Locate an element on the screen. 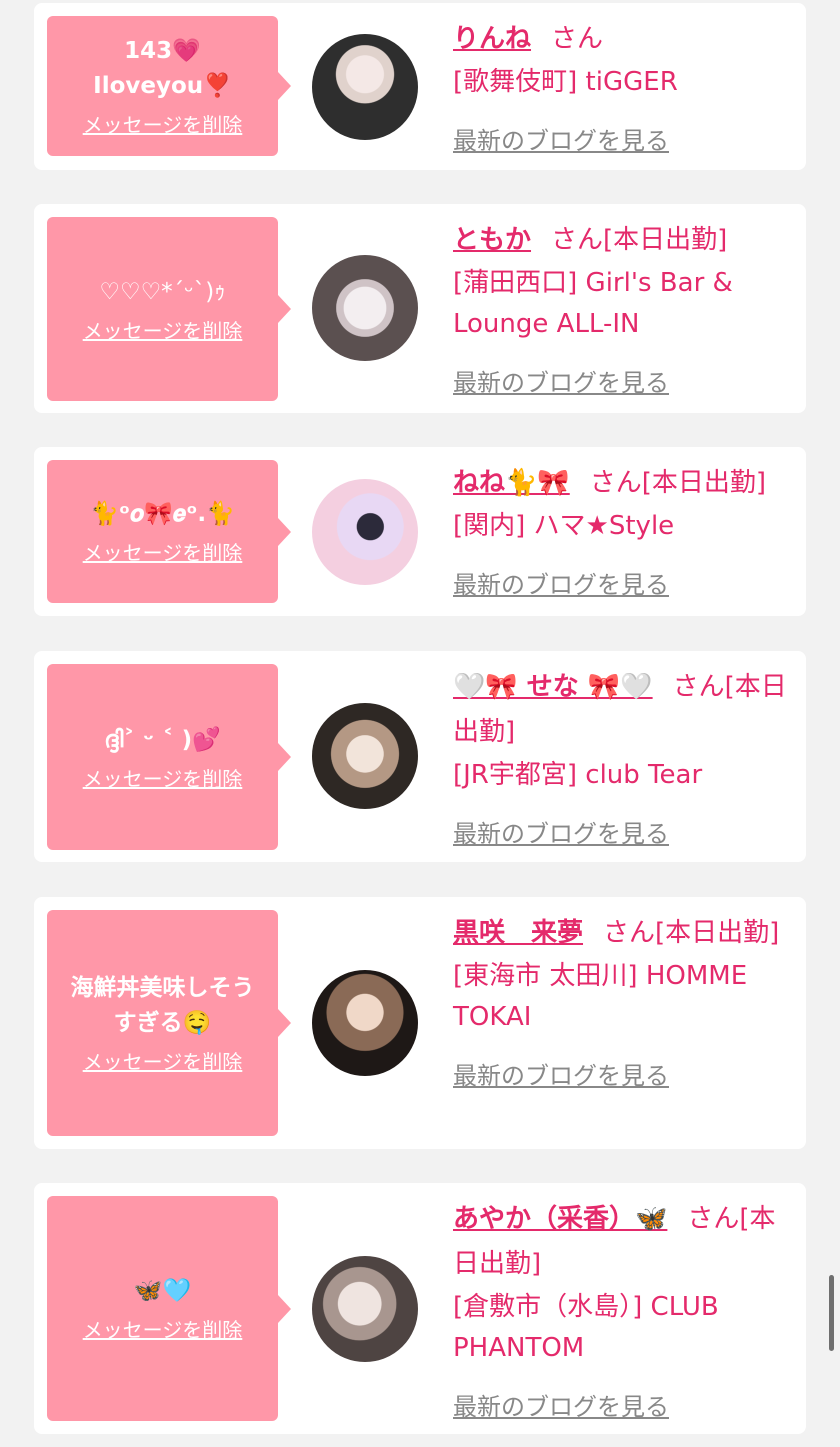  message-text: ♡♡♡*´ᵕ`)ｩ is located at coordinates (162, 291).